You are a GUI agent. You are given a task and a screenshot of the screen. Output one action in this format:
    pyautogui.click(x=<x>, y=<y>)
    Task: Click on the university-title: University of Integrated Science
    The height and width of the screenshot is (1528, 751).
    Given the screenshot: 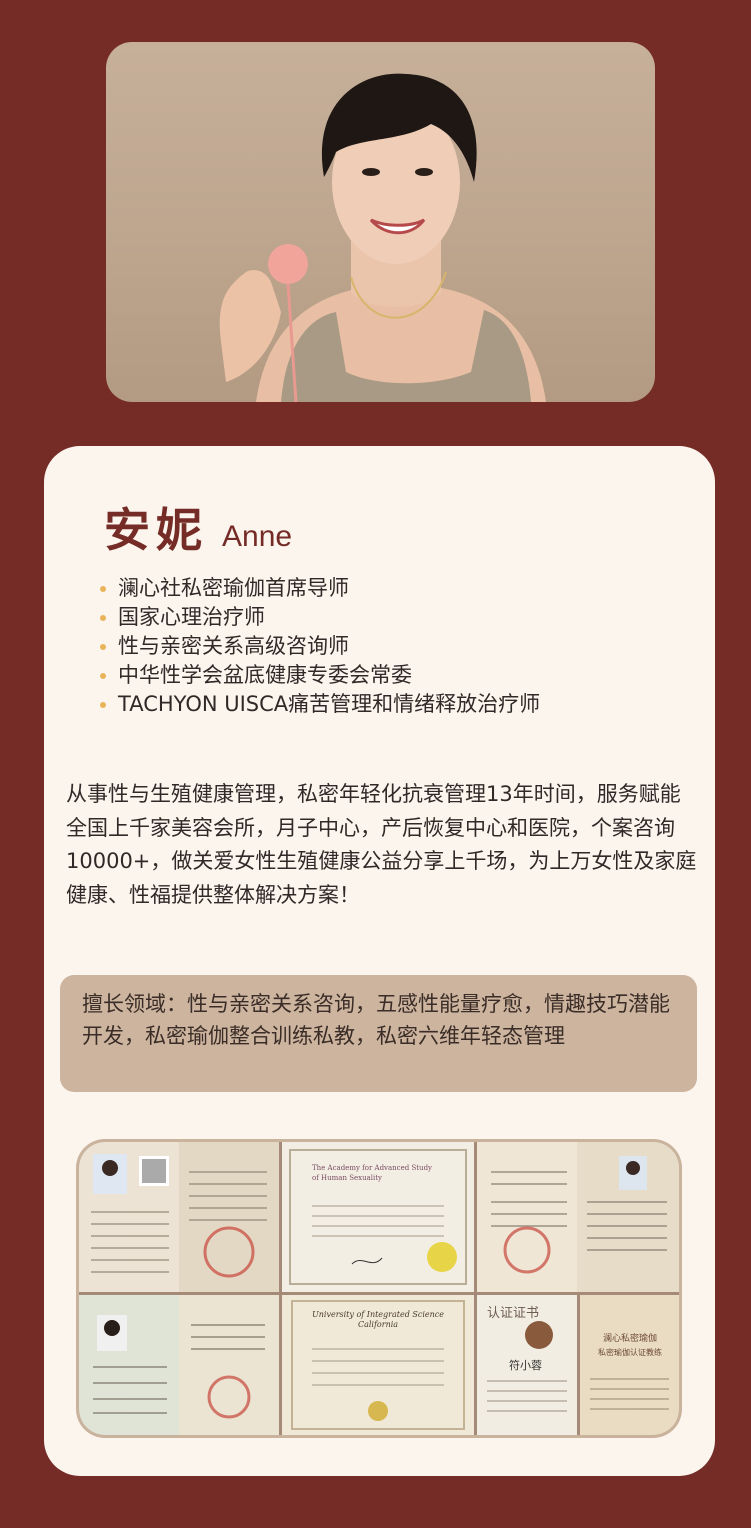 What is the action you would take?
    pyautogui.click(x=378, y=1314)
    